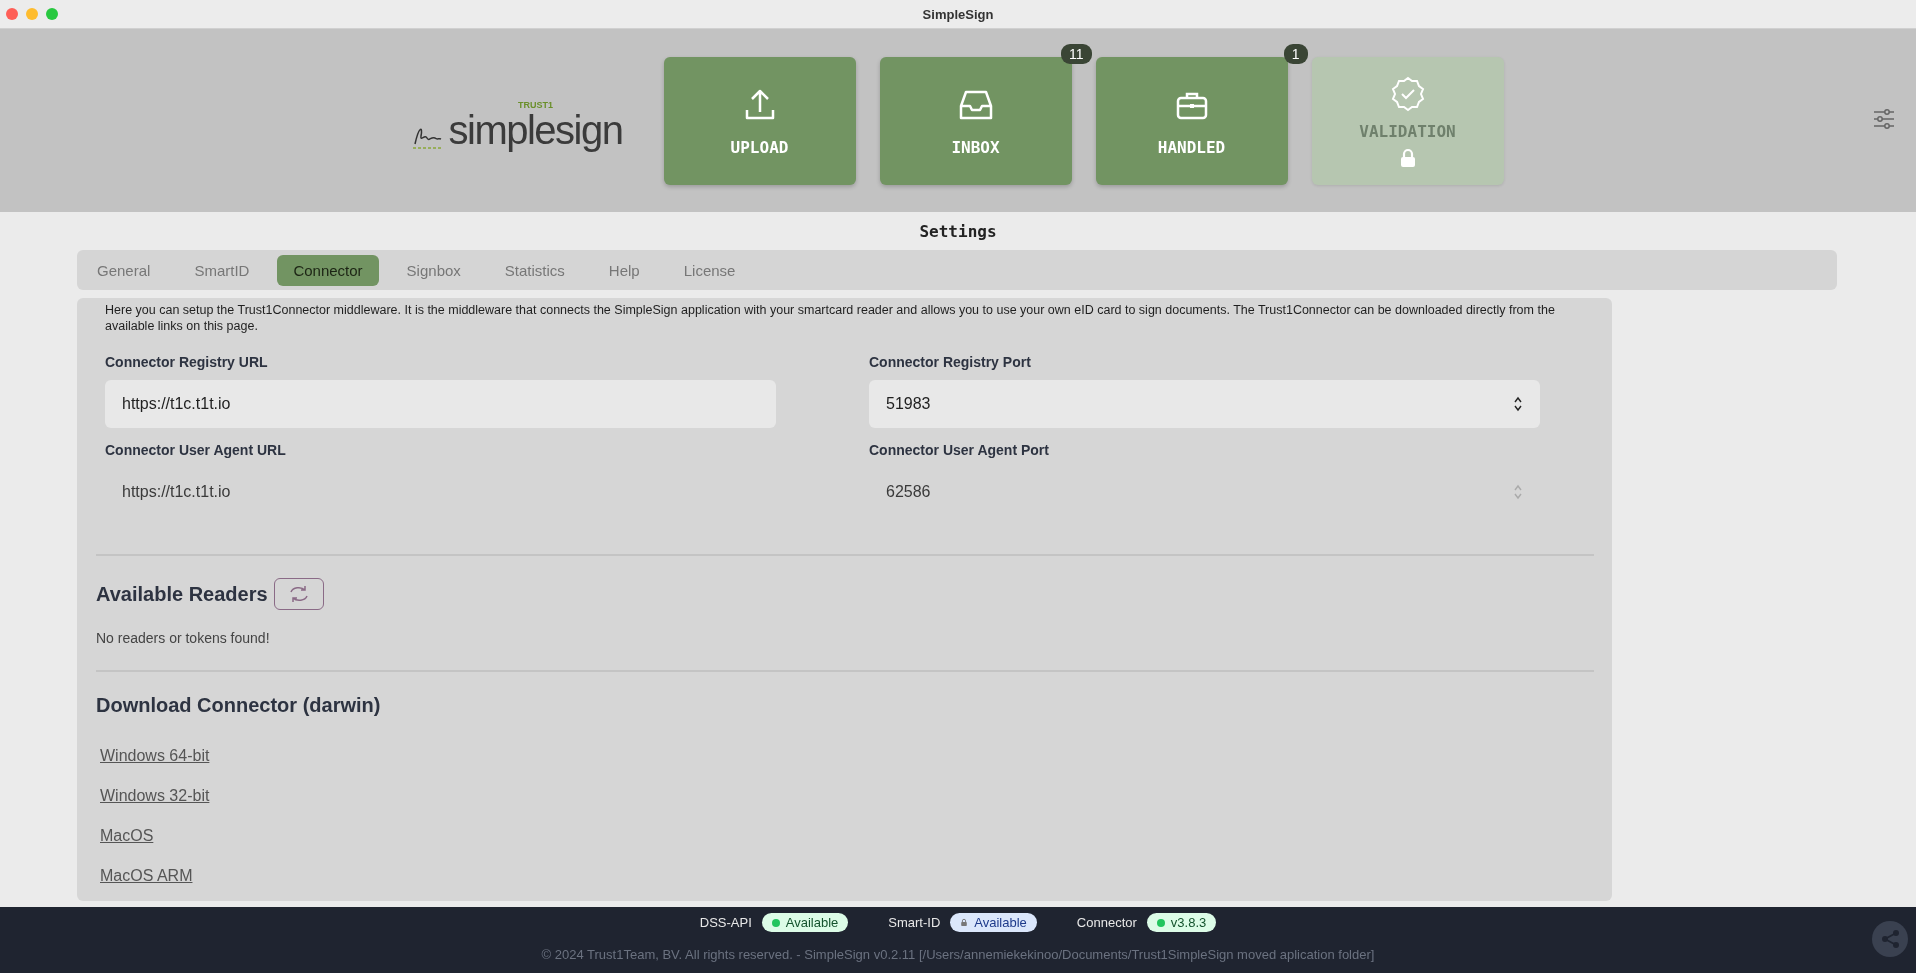 This screenshot has width=1916, height=973. Describe the element at coordinates (950, 362) in the screenshot. I see `field-label: Connector Registry Port` at that location.